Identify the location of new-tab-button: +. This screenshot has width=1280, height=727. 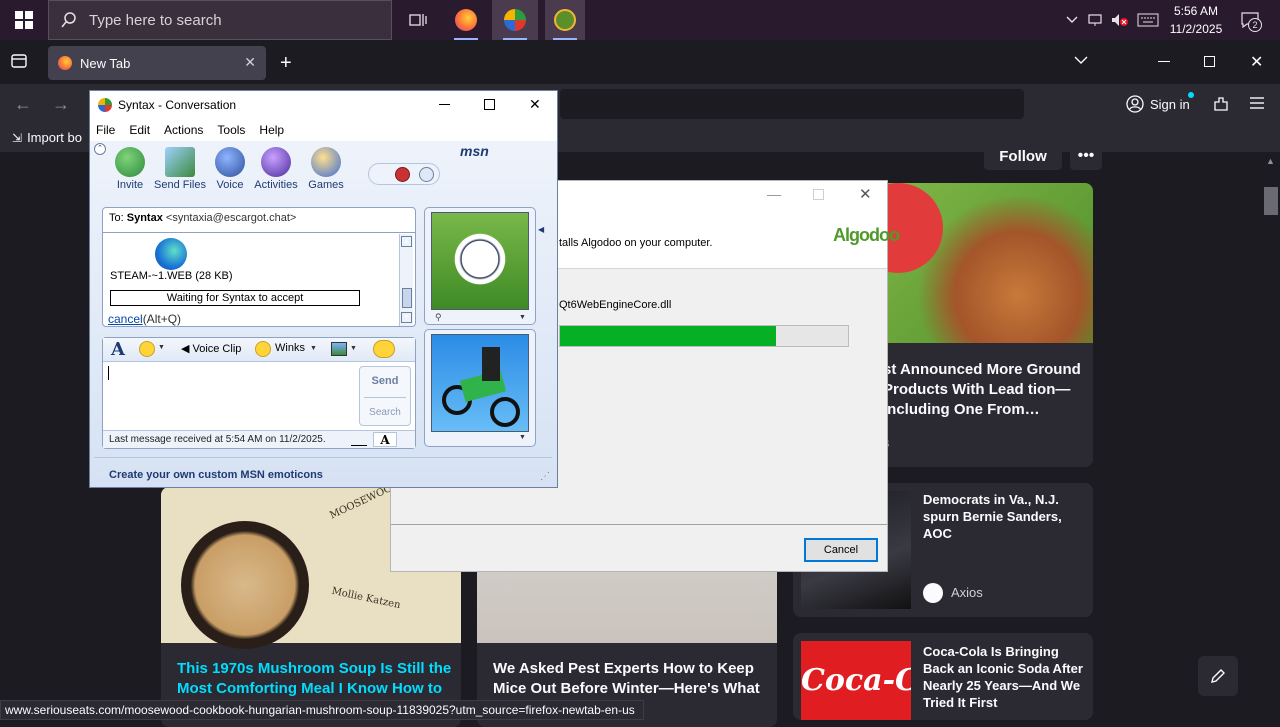
(286, 63).